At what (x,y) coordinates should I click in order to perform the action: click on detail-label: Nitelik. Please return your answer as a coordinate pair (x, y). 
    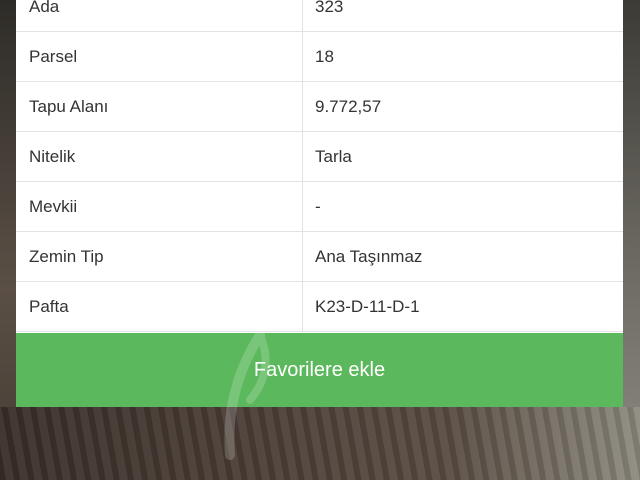
    Looking at the image, I should click on (159, 156).